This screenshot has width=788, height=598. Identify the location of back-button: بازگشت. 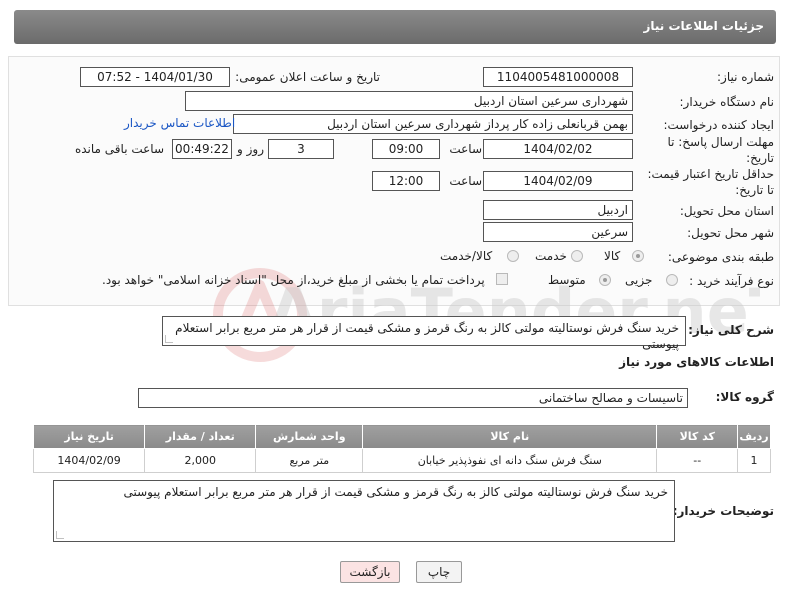
(370, 572).